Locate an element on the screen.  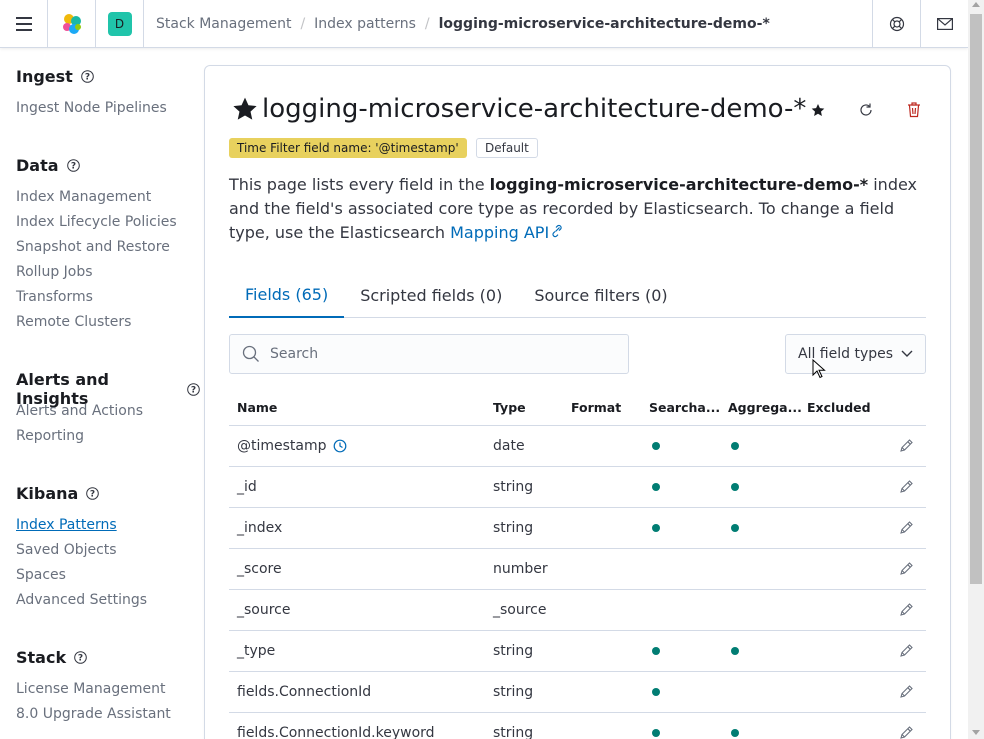
sidebar-item-index-lifecycle-policies: Index Lifecycle Policies is located at coordinates (96, 222).